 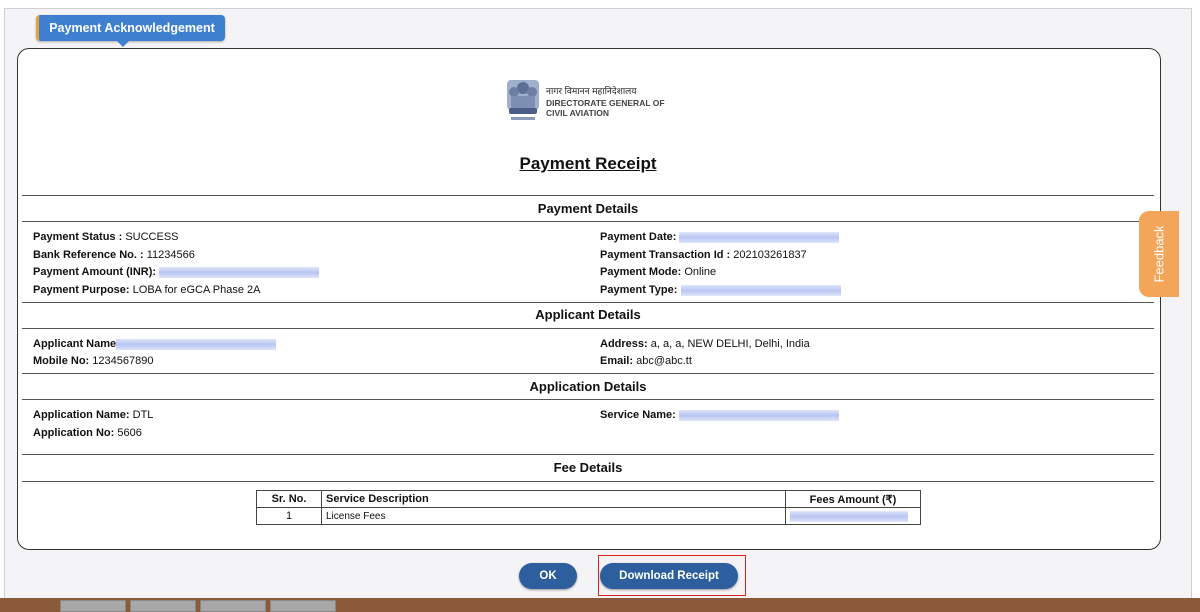 I want to click on ok-button: OK, so click(x=548, y=576).